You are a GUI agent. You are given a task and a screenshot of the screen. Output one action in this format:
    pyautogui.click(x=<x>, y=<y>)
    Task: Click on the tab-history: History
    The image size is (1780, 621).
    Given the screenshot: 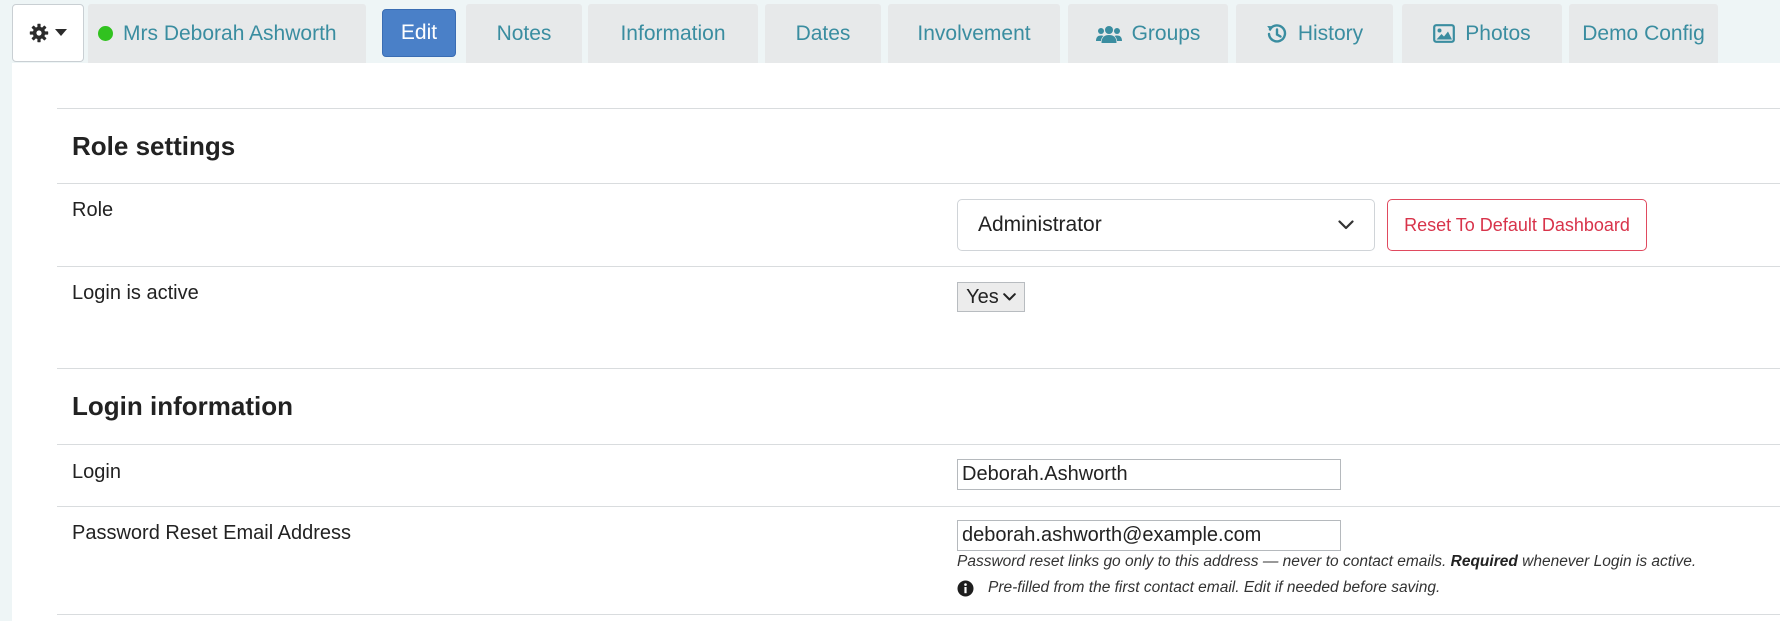 What is the action you would take?
    pyautogui.click(x=1314, y=33)
    